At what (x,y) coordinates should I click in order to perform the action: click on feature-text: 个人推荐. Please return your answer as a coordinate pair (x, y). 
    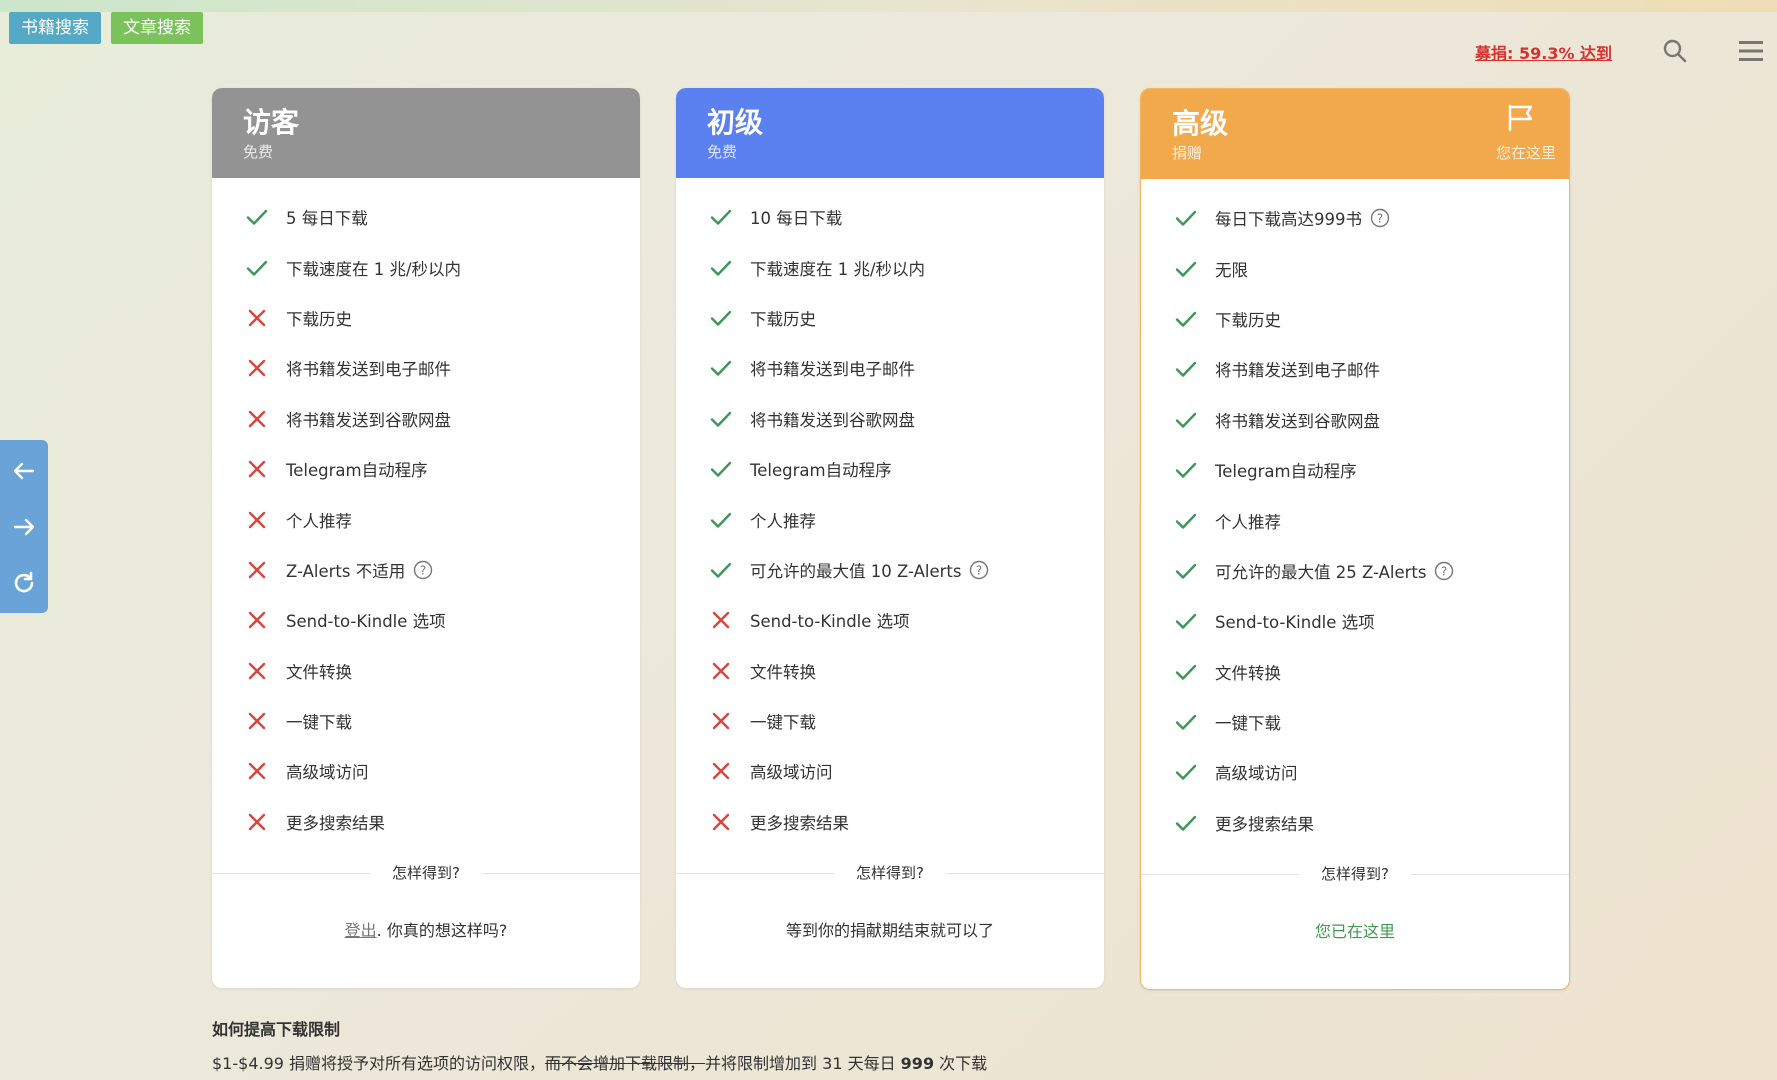
    Looking at the image, I should click on (319, 521).